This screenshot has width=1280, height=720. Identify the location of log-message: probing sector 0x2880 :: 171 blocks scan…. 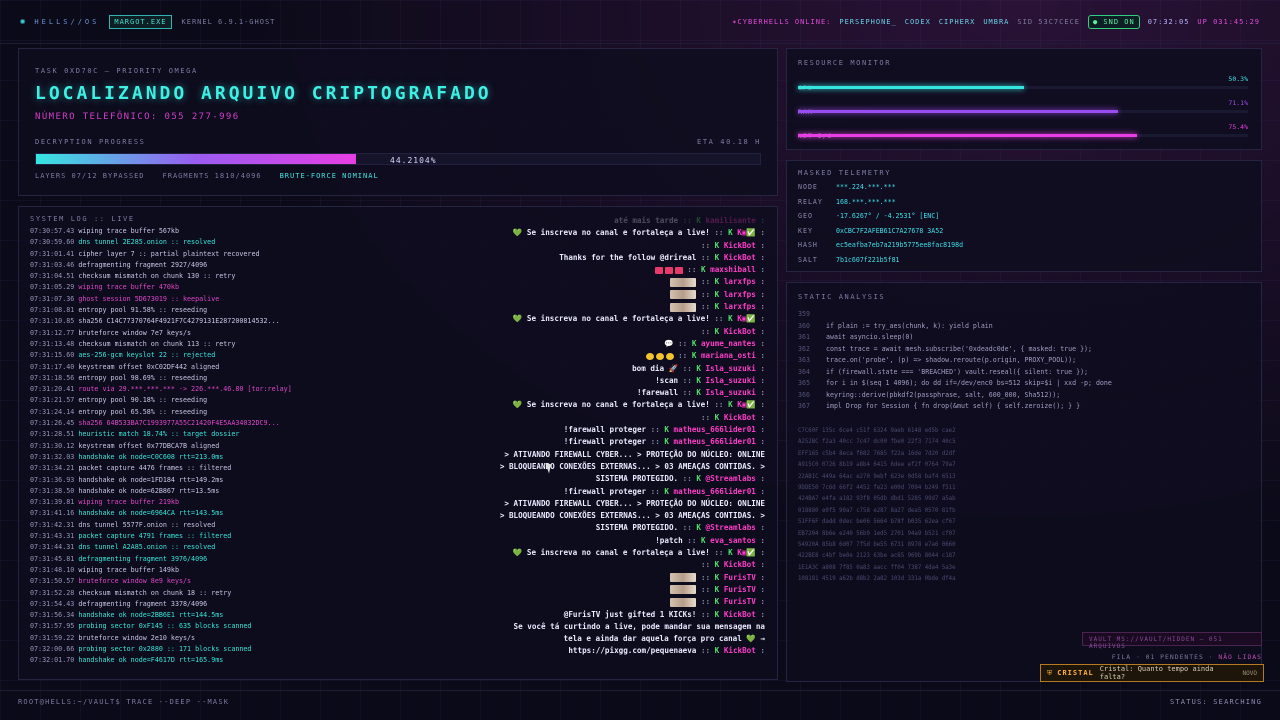
(165, 648).